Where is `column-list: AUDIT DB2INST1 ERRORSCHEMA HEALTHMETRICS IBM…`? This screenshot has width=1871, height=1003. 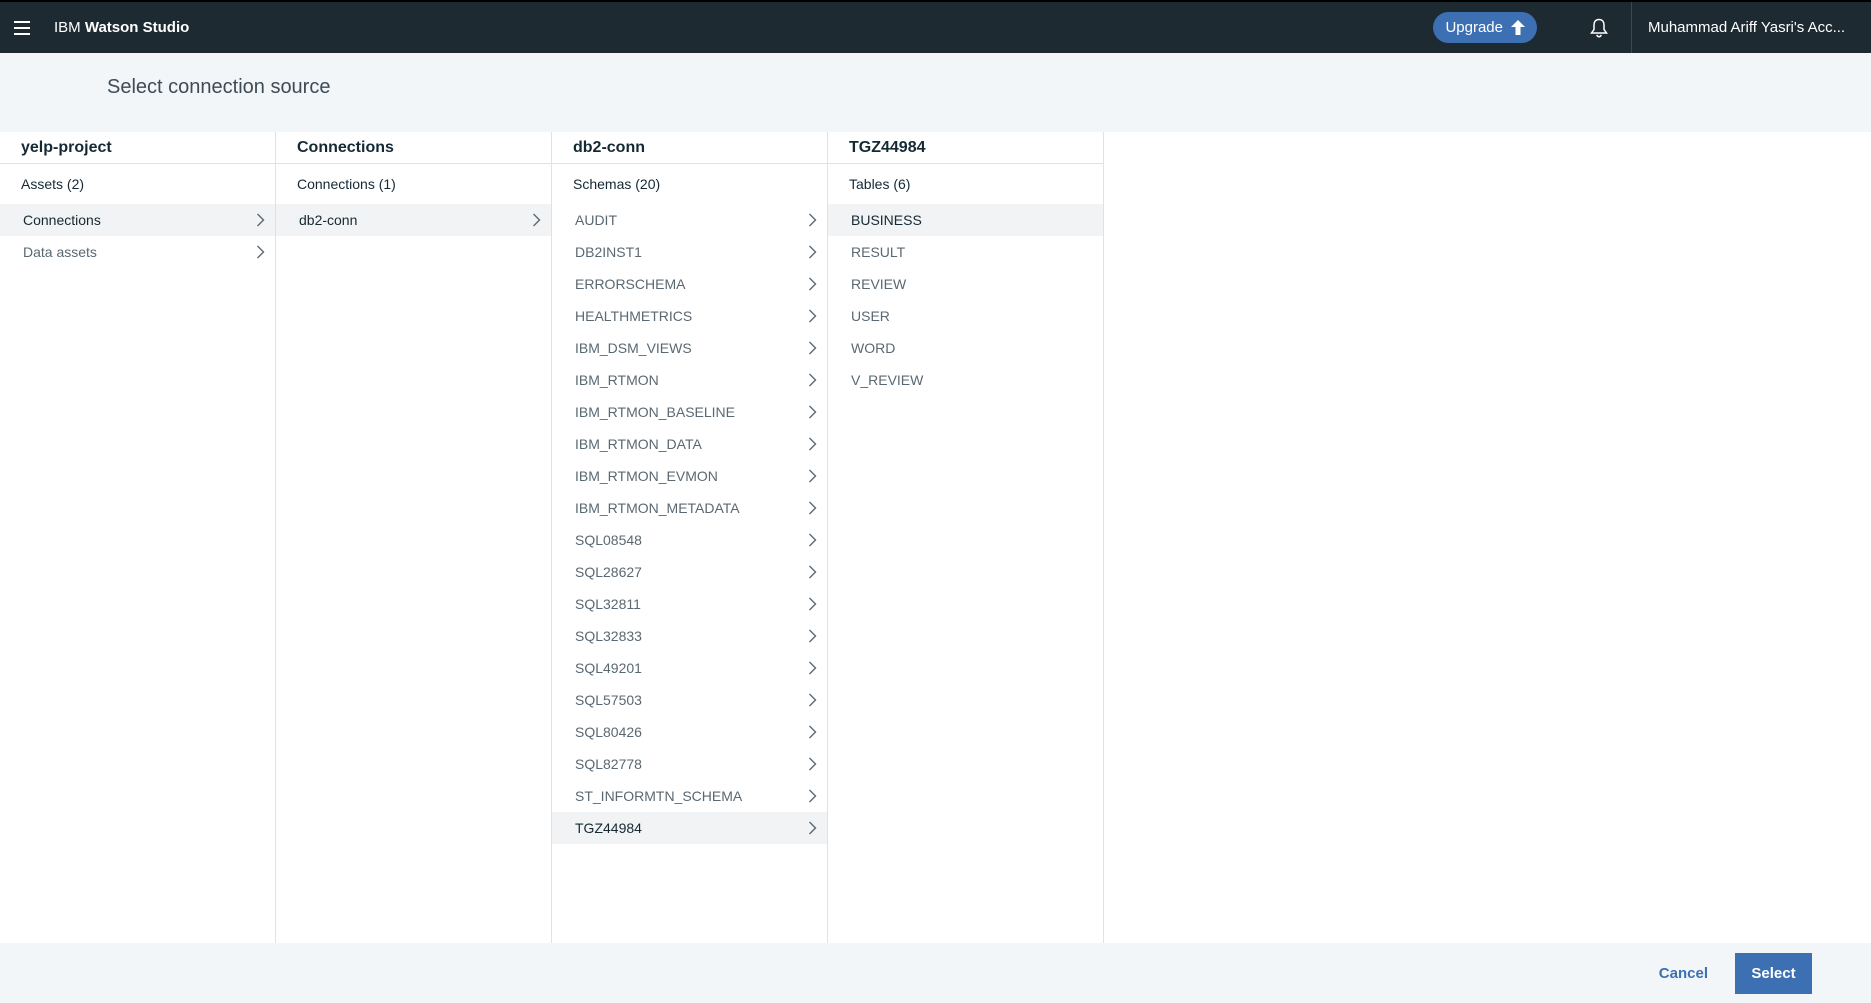 column-list: AUDIT DB2INST1 ERRORSCHEMA HEALTHMETRICS IBM… is located at coordinates (689, 524).